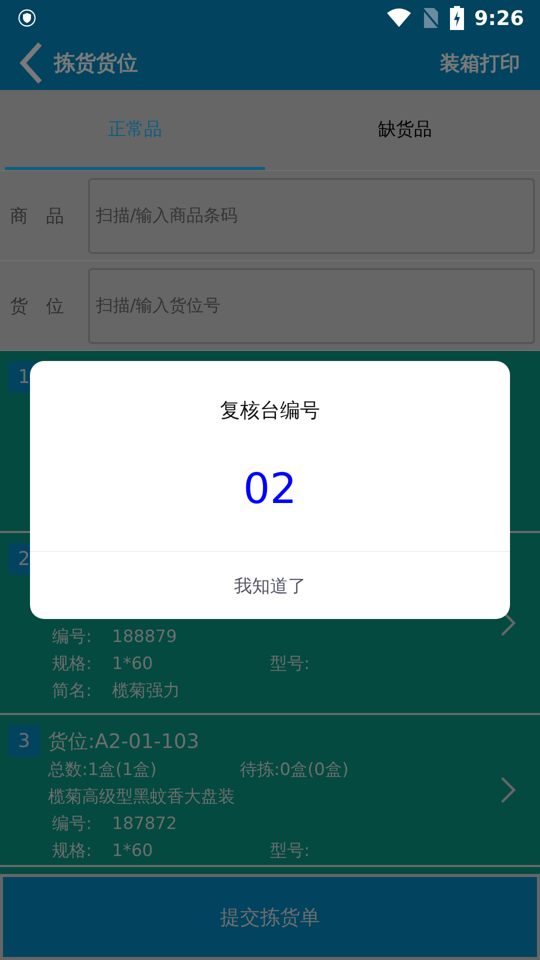 The height and width of the screenshot is (960, 540). Describe the element at coordinates (480, 63) in the screenshot. I see `pack-print-button: 装箱打印` at that location.